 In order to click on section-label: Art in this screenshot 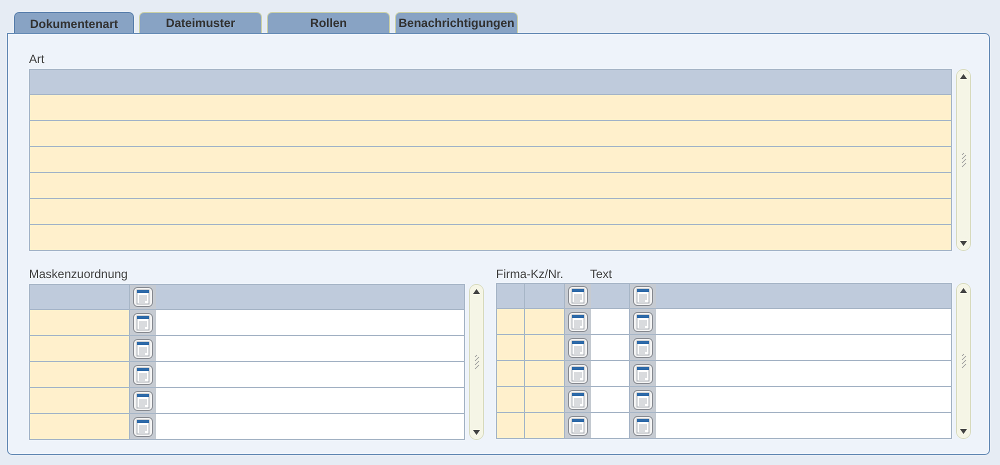, I will do `click(36, 59)`.